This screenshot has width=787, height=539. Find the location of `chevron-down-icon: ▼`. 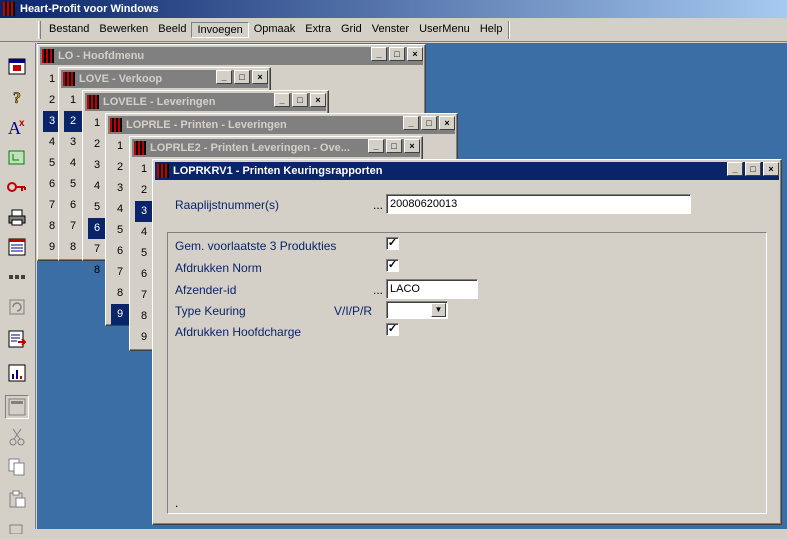

chevron-down-icon: ▼ is located at coordinates (438, 310).